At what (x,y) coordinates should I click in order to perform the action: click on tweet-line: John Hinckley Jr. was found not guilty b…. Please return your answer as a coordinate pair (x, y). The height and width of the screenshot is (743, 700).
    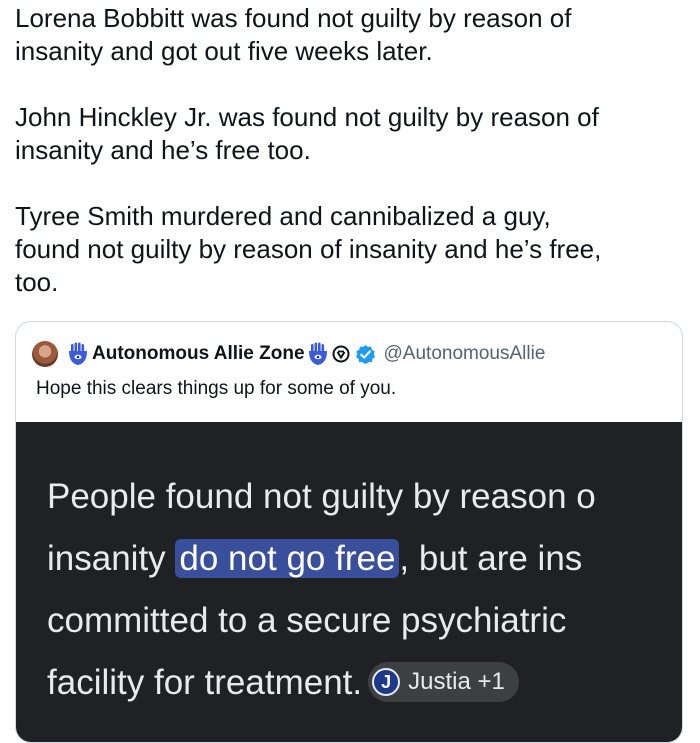
    Looking at the image, I should click on (307, 117).